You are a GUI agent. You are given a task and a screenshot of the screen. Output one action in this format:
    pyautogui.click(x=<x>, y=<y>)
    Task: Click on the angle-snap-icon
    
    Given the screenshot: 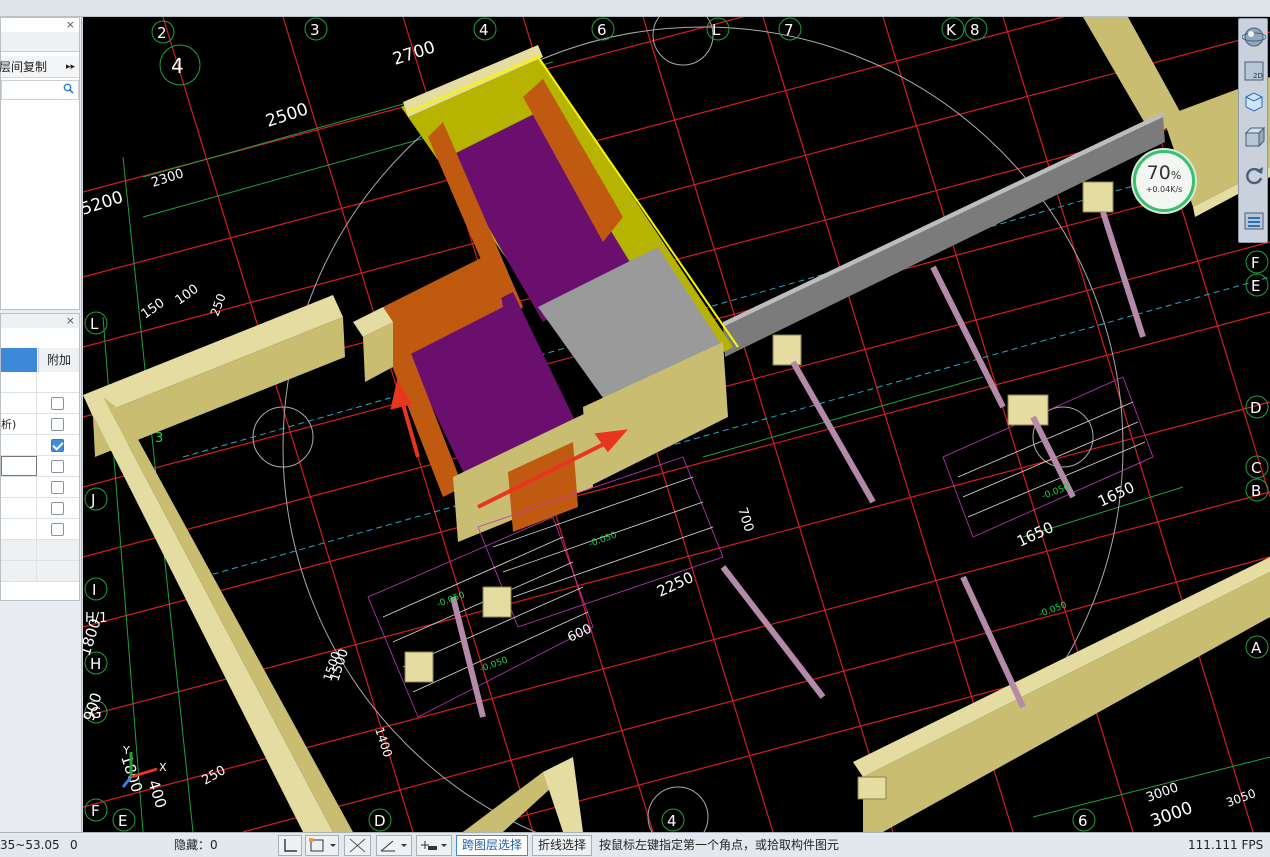 What is the action you would take?
    pyautogui.click(x=394, y=845)
    